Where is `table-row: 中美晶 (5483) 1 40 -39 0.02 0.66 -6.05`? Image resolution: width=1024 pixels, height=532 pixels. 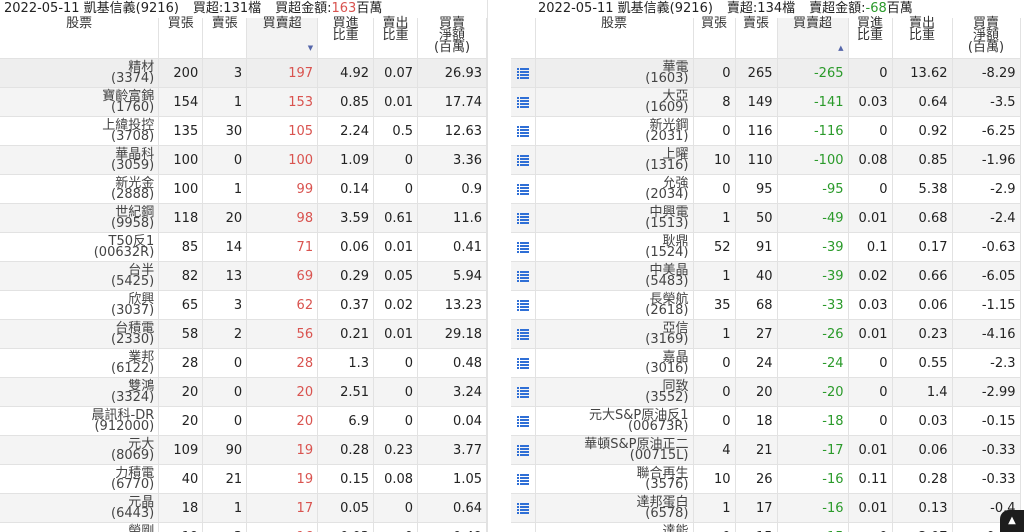 table-row: 中美晶 (5483) 1 40 -39 0.02 0.66 -6.05 is located at coordinates (766, 276).